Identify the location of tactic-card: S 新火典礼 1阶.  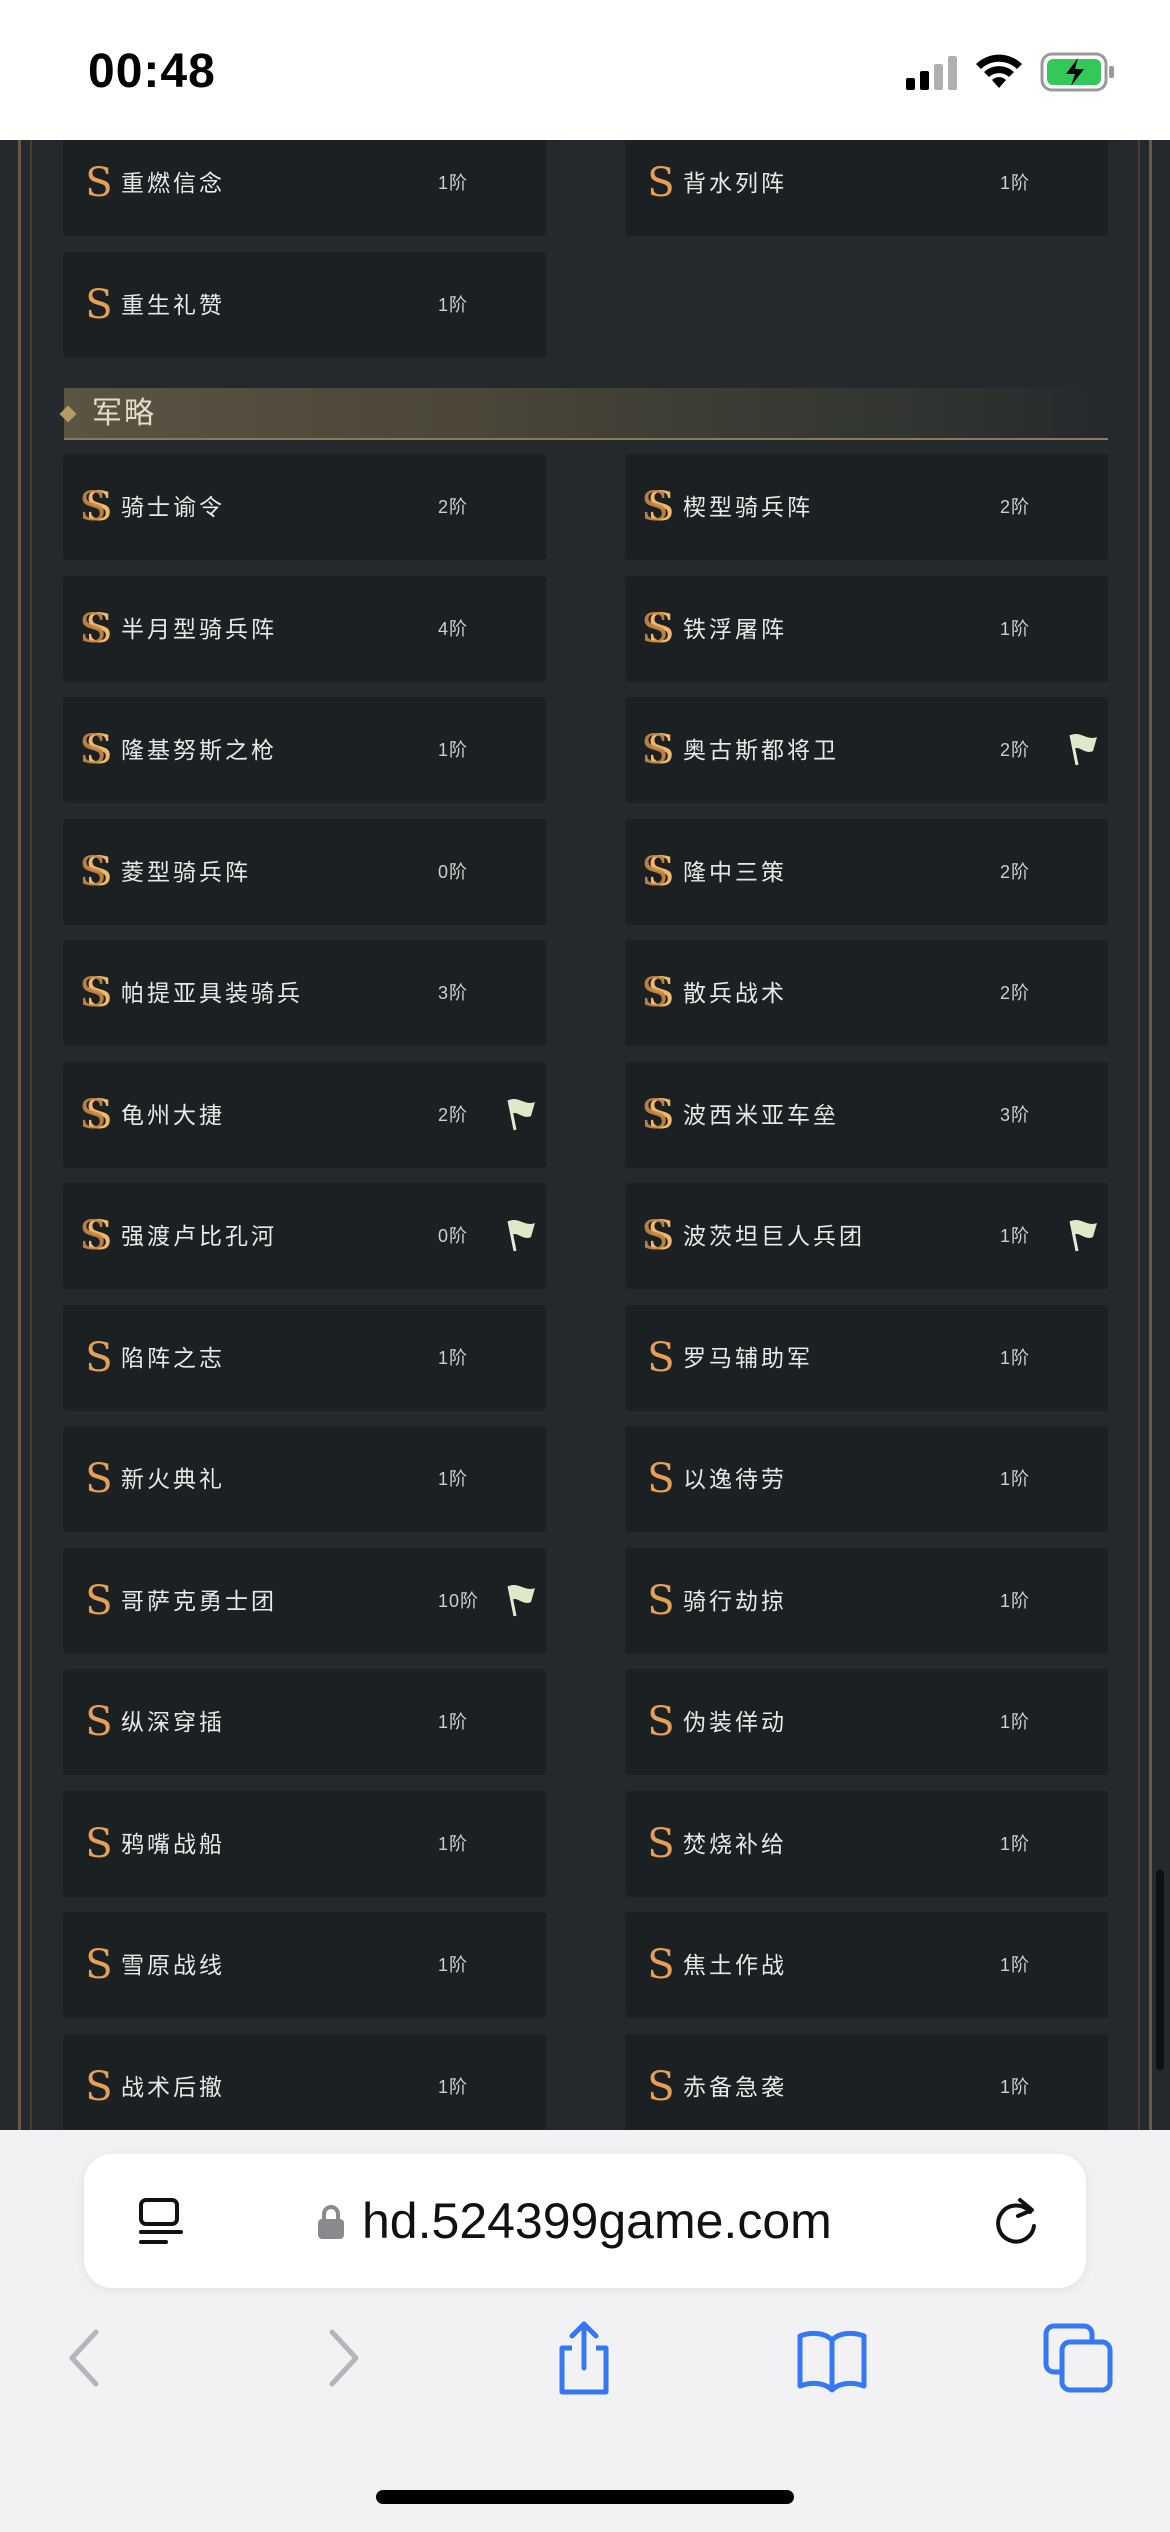
(304, 1479).